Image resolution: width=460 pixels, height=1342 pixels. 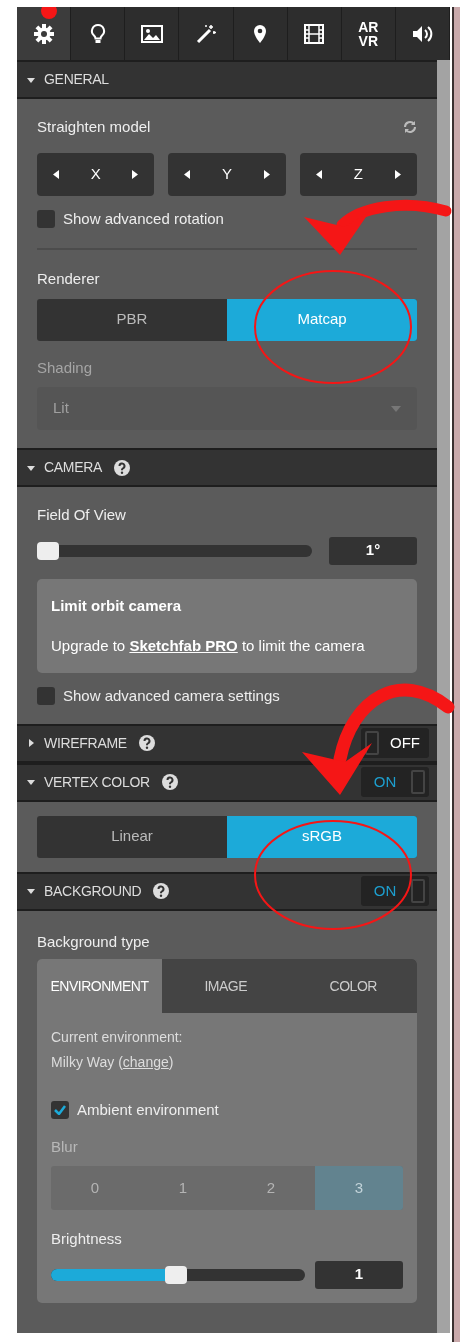 I want to click on checkbox-label: Show advanced camera settings, so click(x=171, y=696).